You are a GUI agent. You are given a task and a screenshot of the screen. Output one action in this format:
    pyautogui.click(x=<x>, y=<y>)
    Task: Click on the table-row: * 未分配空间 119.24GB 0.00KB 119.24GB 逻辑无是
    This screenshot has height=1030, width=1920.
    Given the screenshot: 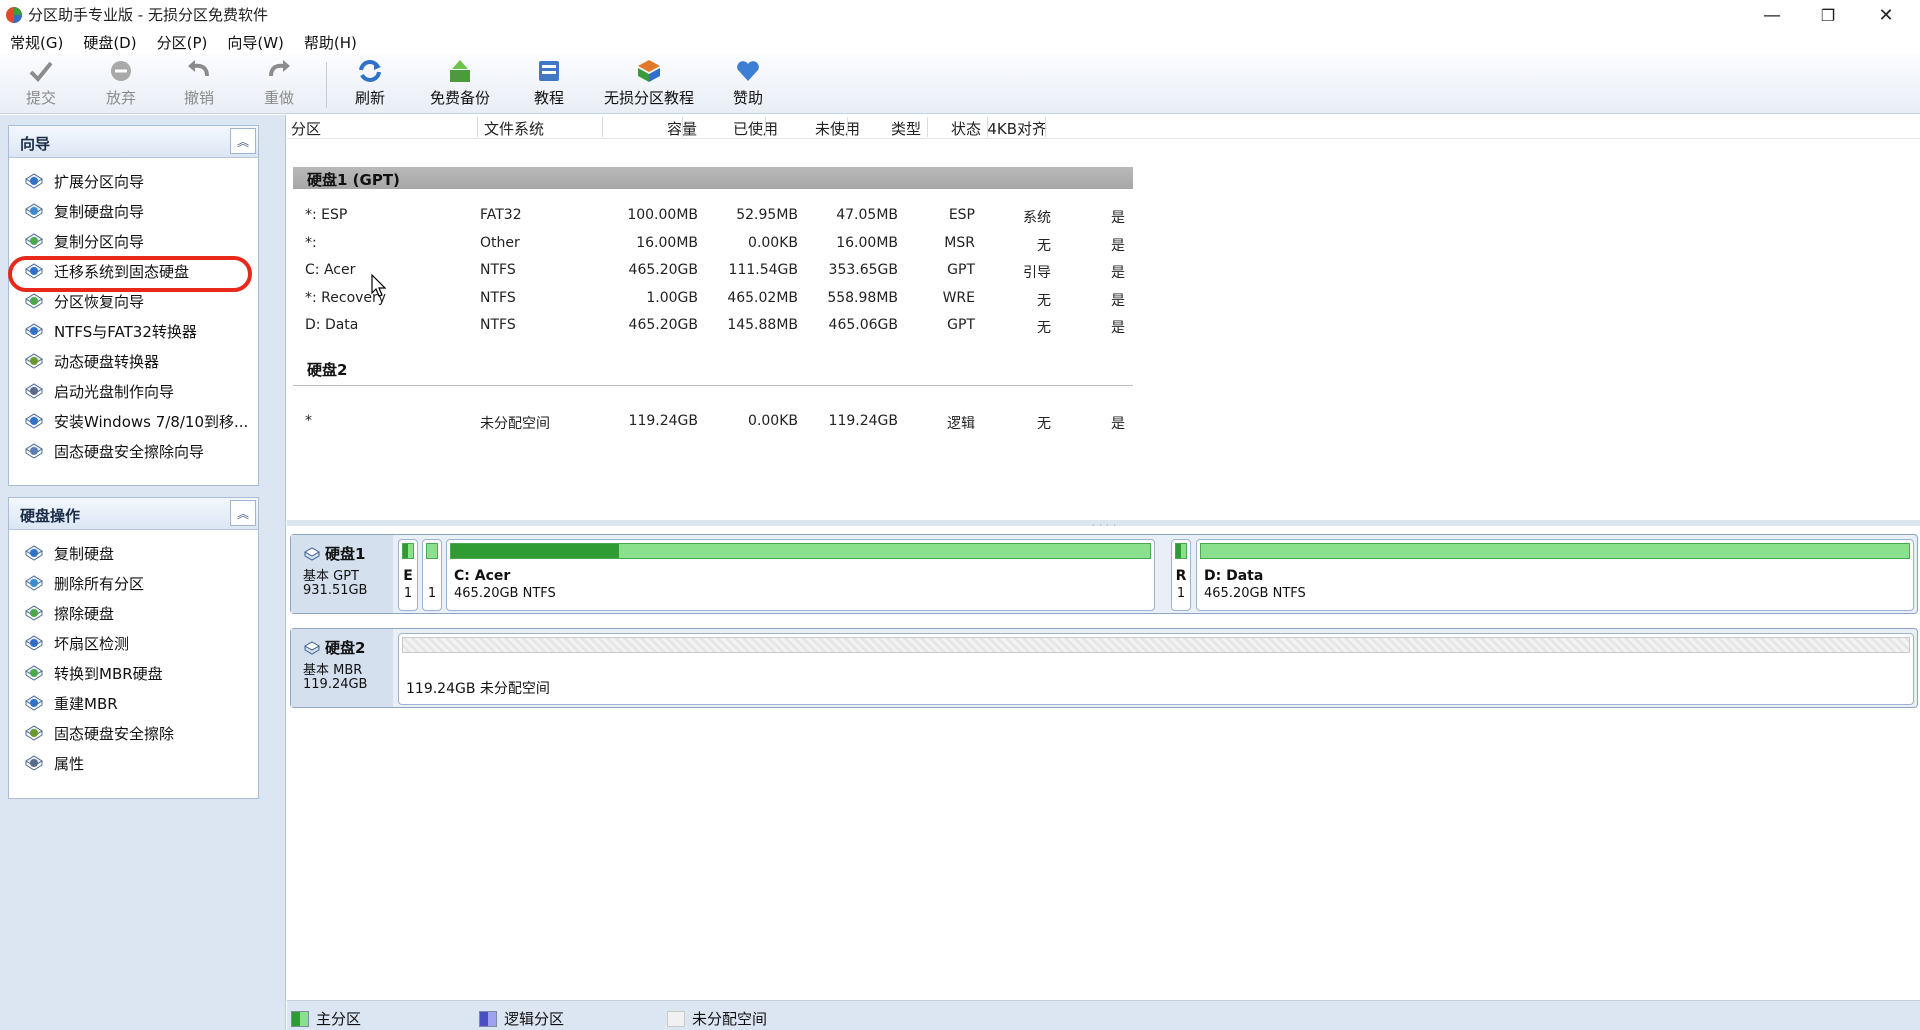 What is the action you would take?
    pyautogui.click(x=717, y=422)
    